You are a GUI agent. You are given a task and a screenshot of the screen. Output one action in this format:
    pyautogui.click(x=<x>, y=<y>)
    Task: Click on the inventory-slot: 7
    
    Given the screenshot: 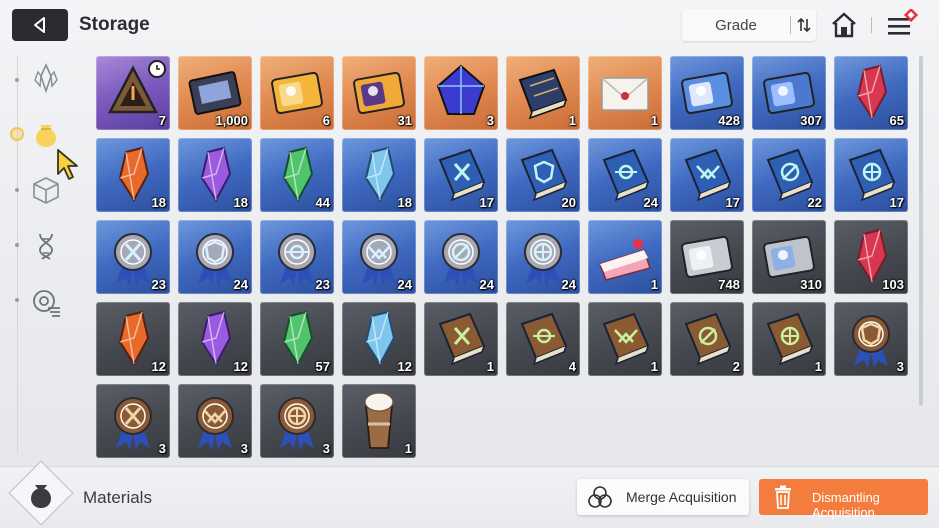 What is the action you would take?
    pyautogui.click(x=133, y=93)
    